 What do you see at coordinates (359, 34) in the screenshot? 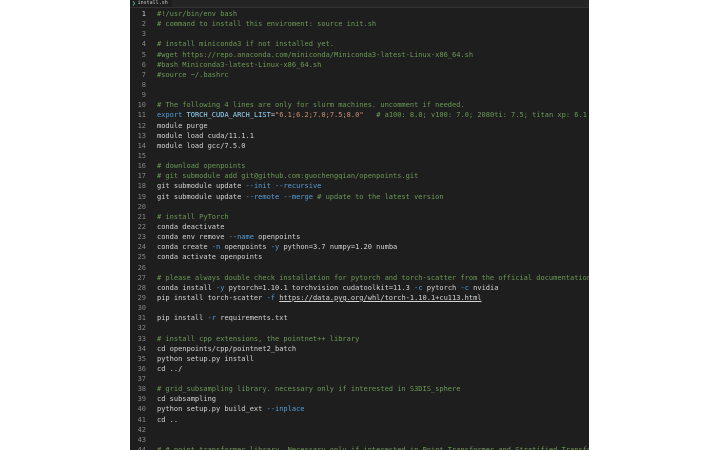
I see `code-line: 3` at bounding box center [359, 34].